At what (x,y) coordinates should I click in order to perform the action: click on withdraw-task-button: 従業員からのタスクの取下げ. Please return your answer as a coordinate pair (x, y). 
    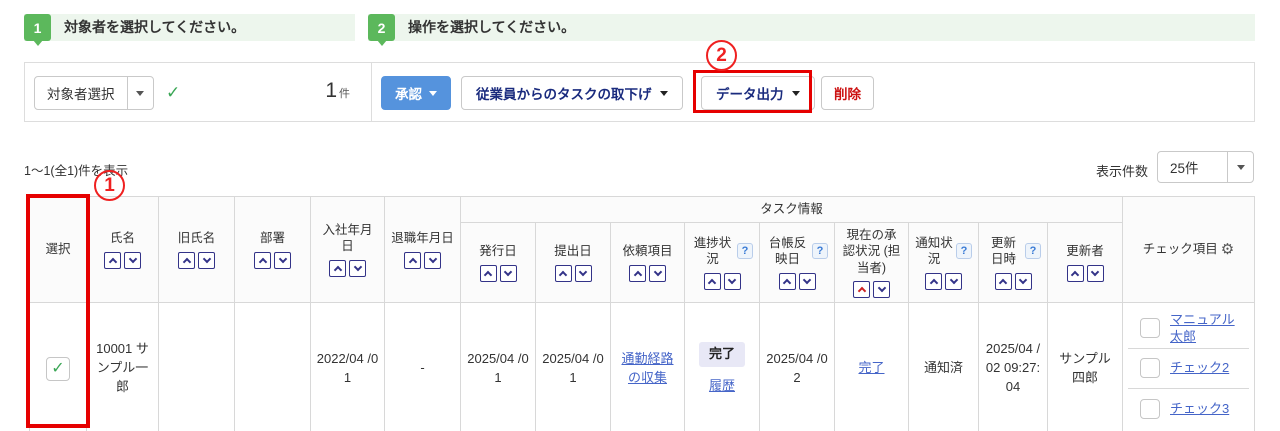
    Looking at the image, I should click on (572, 93).